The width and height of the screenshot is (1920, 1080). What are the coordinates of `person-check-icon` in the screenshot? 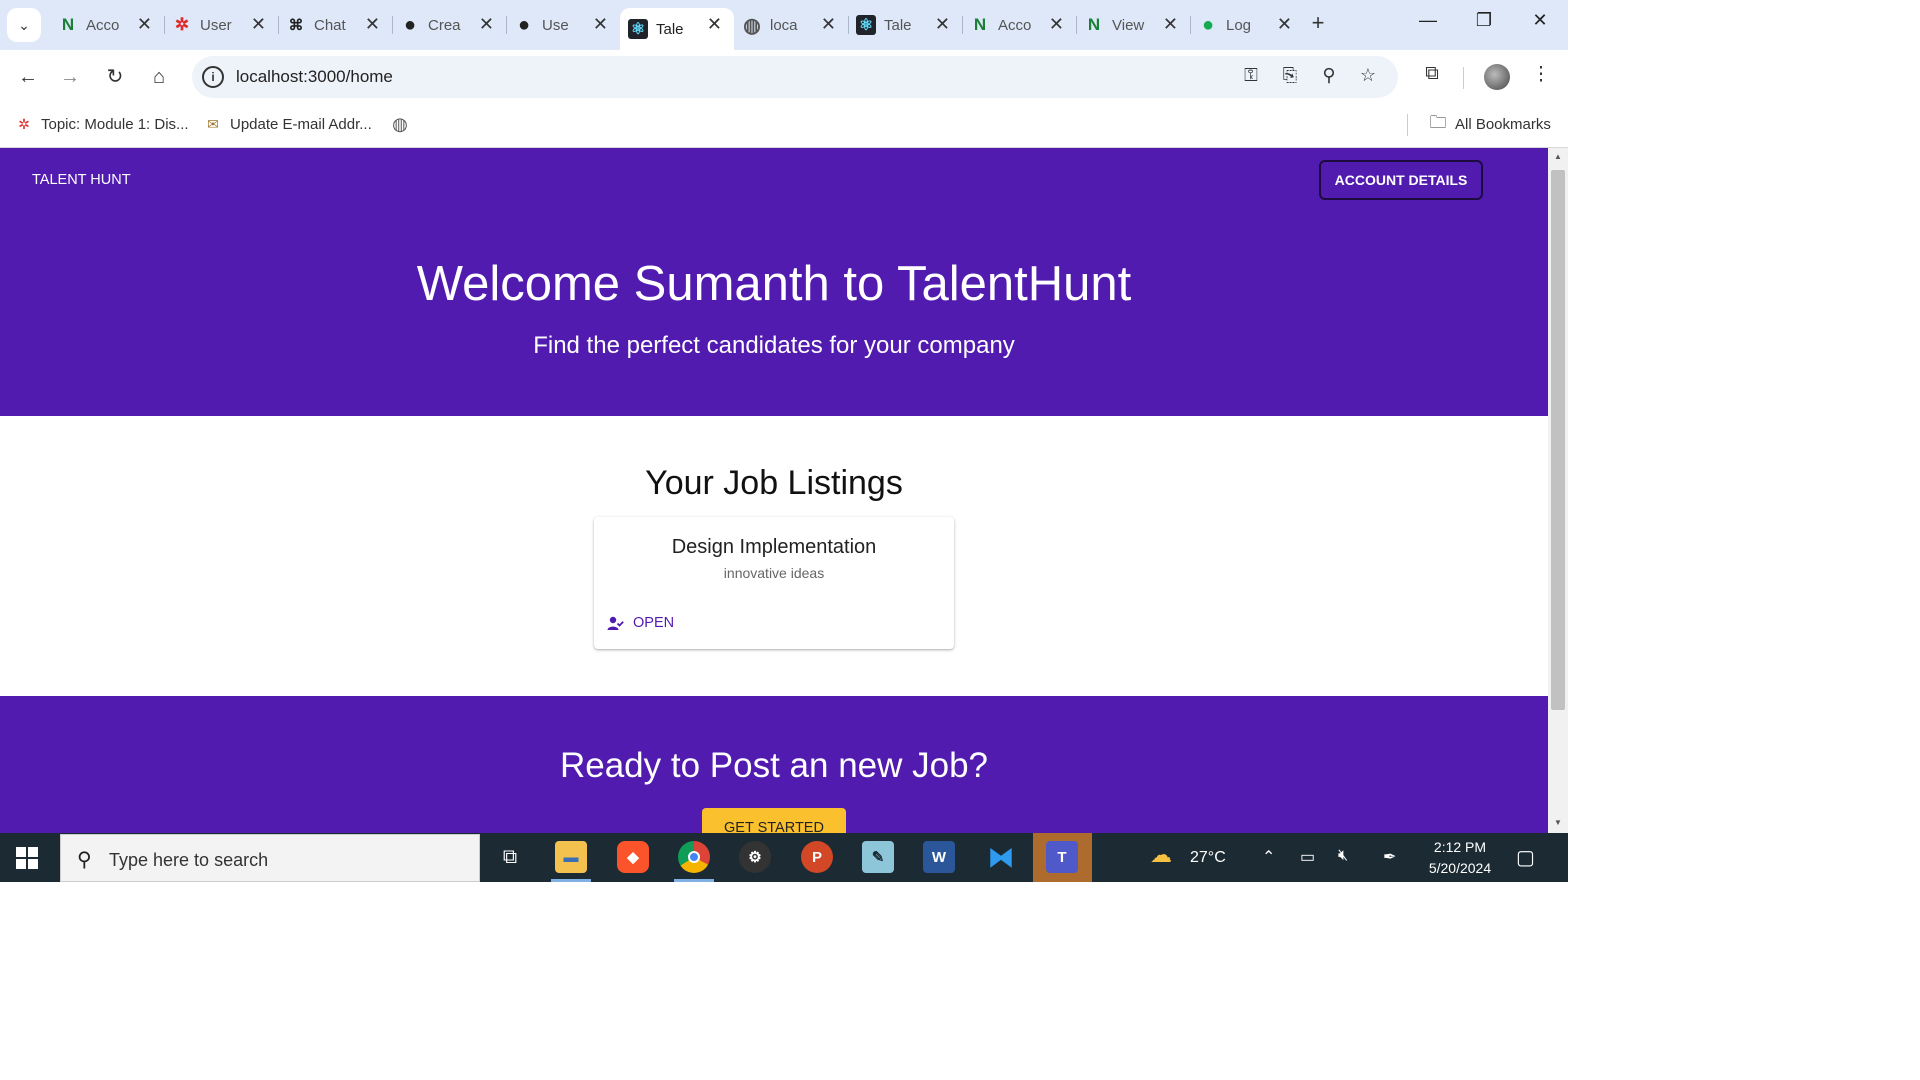 It's located at (615, 623).